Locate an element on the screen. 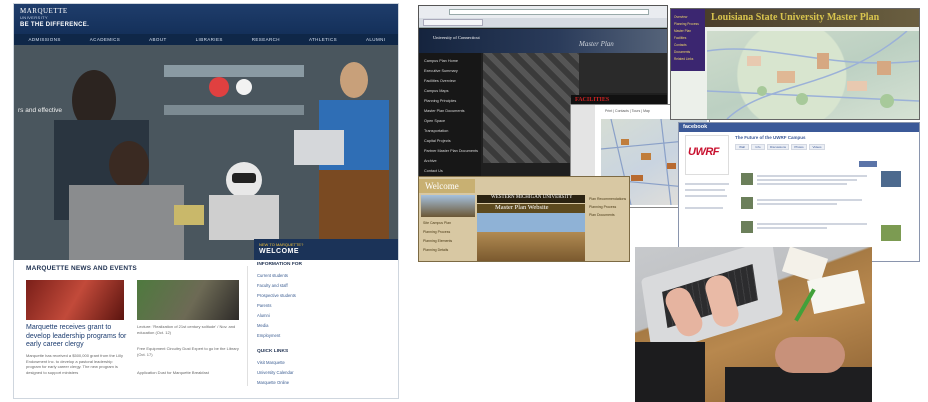 The width and height of the screenshot is (928, 402). nav-link: Planning Process is located at coordinates (686, 24).